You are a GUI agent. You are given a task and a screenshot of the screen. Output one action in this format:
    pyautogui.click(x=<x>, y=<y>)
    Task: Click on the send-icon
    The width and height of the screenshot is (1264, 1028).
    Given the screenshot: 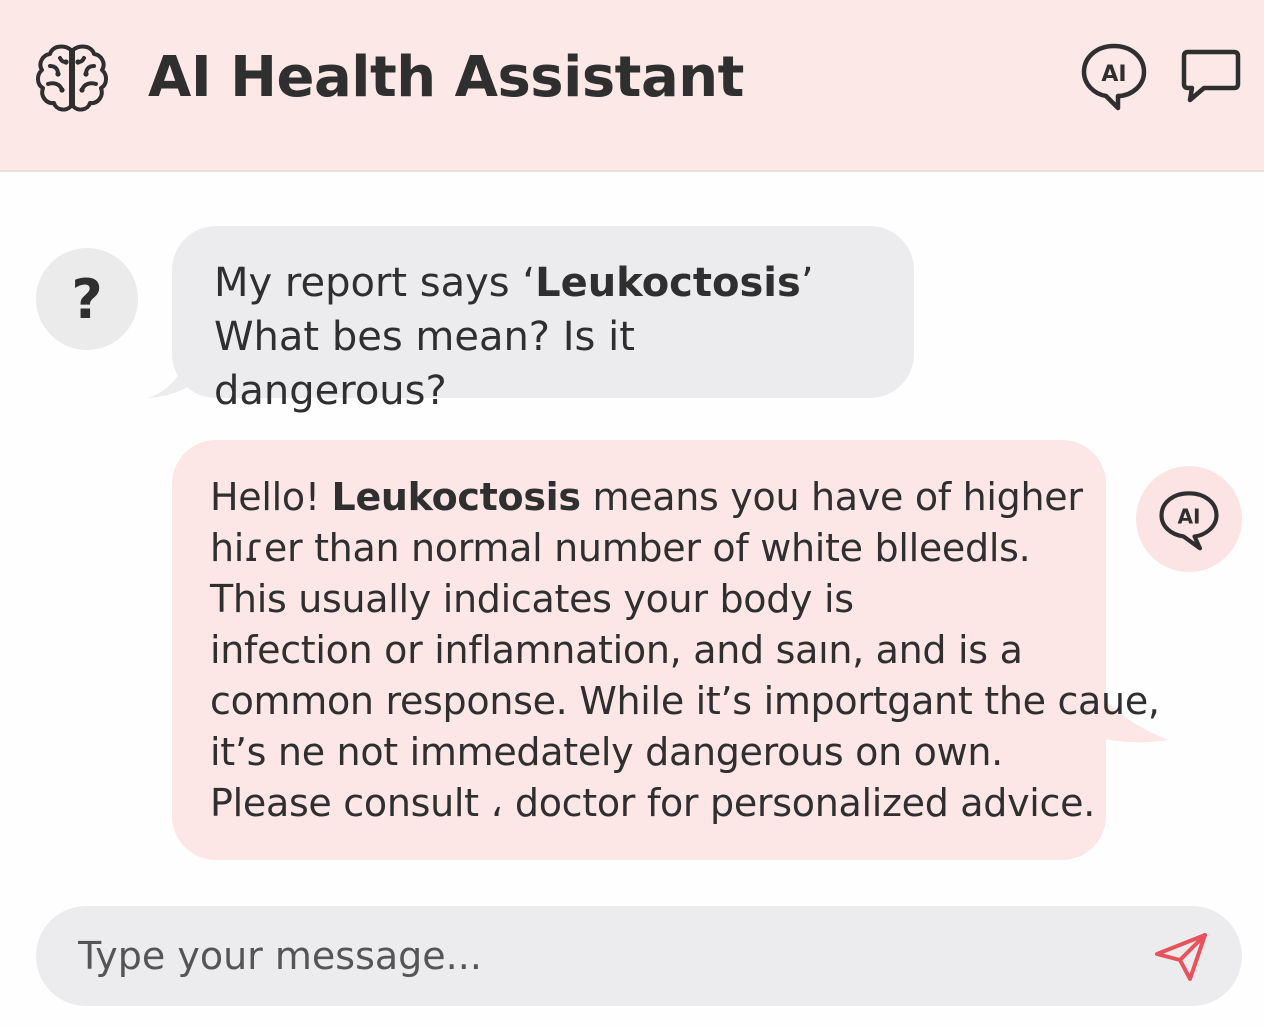 What is the action you would take?
    pyautogui.click(x=1181, y=957)
    